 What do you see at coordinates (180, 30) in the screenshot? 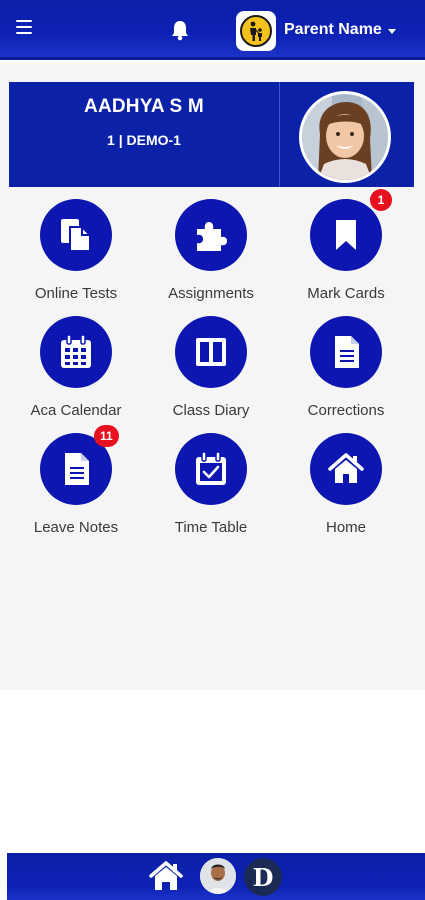
I see `bell-icon` at bounding box center [180, 30].